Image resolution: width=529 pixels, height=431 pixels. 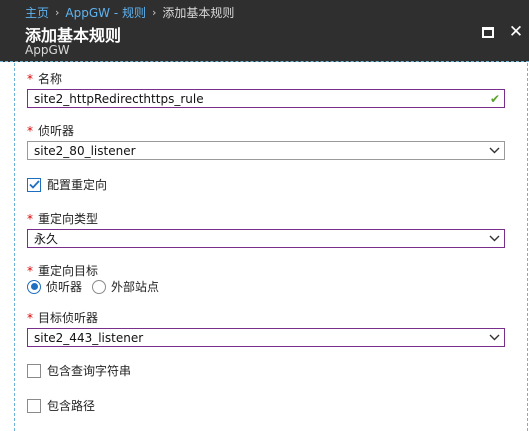 What do you see at coordinates (47, 50) in the screenshot?
I see `page-subtitle: AppGW` at bounding box center [47, 50].